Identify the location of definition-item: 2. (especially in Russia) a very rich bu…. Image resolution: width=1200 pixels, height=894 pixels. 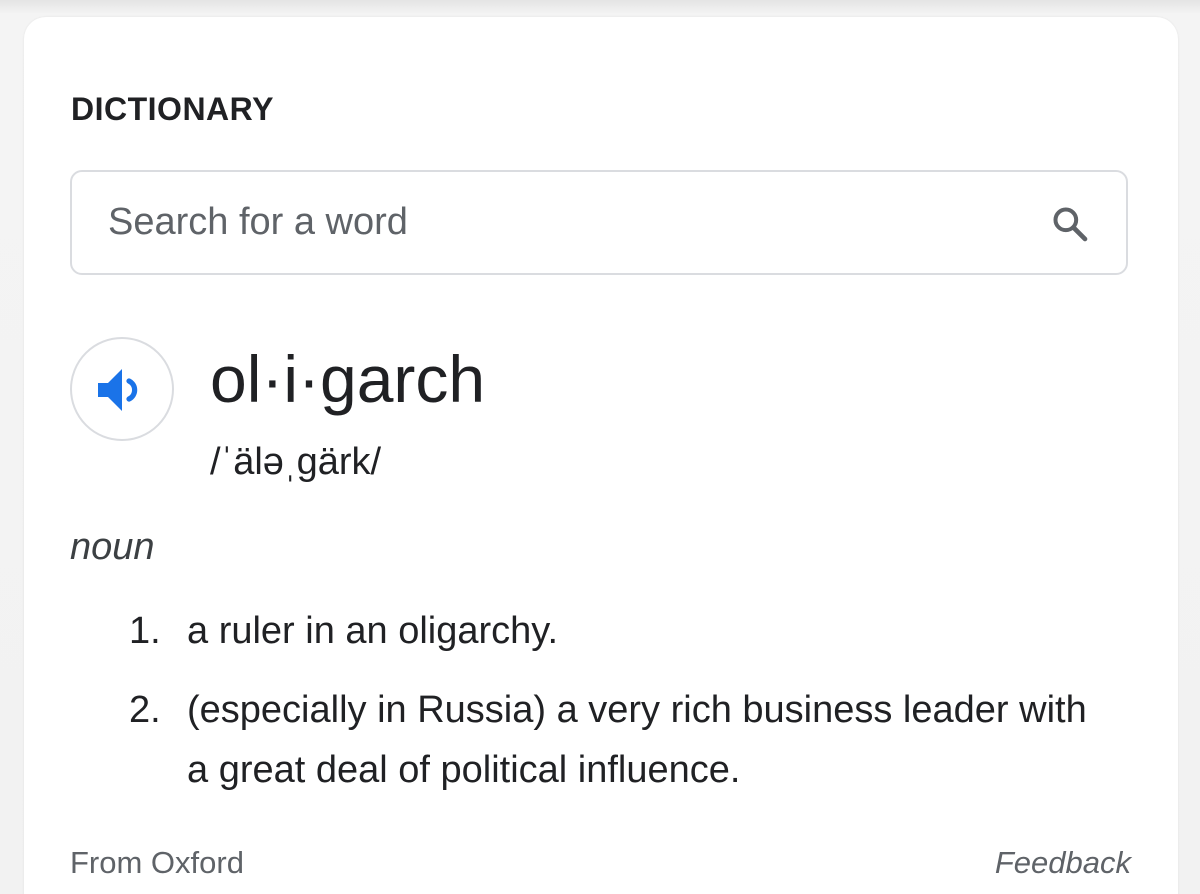
(604, 740).